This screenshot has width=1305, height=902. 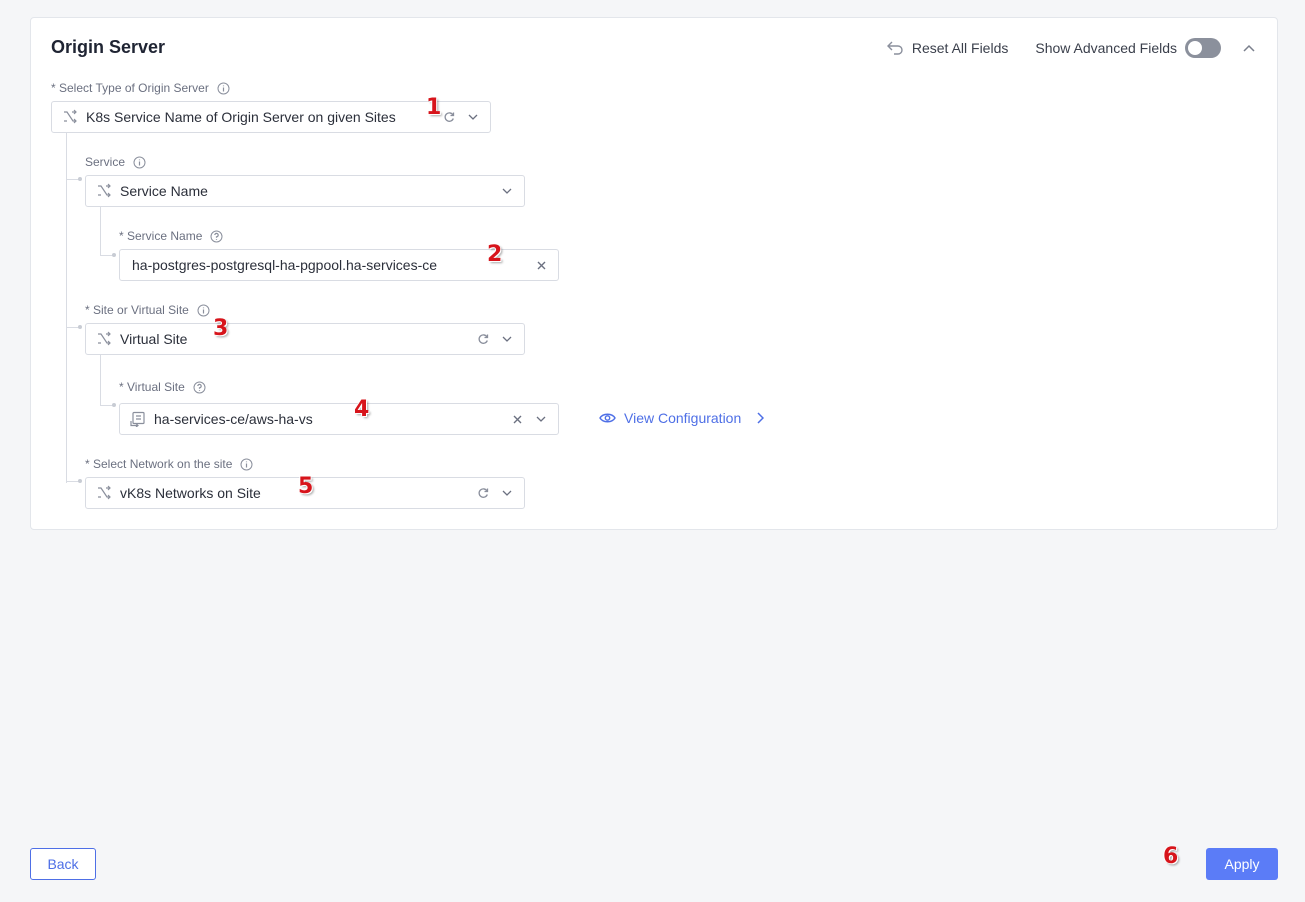 I want to click on origin-type-label-group: * Select Type of Origin Server, so click(x=140, y=88).